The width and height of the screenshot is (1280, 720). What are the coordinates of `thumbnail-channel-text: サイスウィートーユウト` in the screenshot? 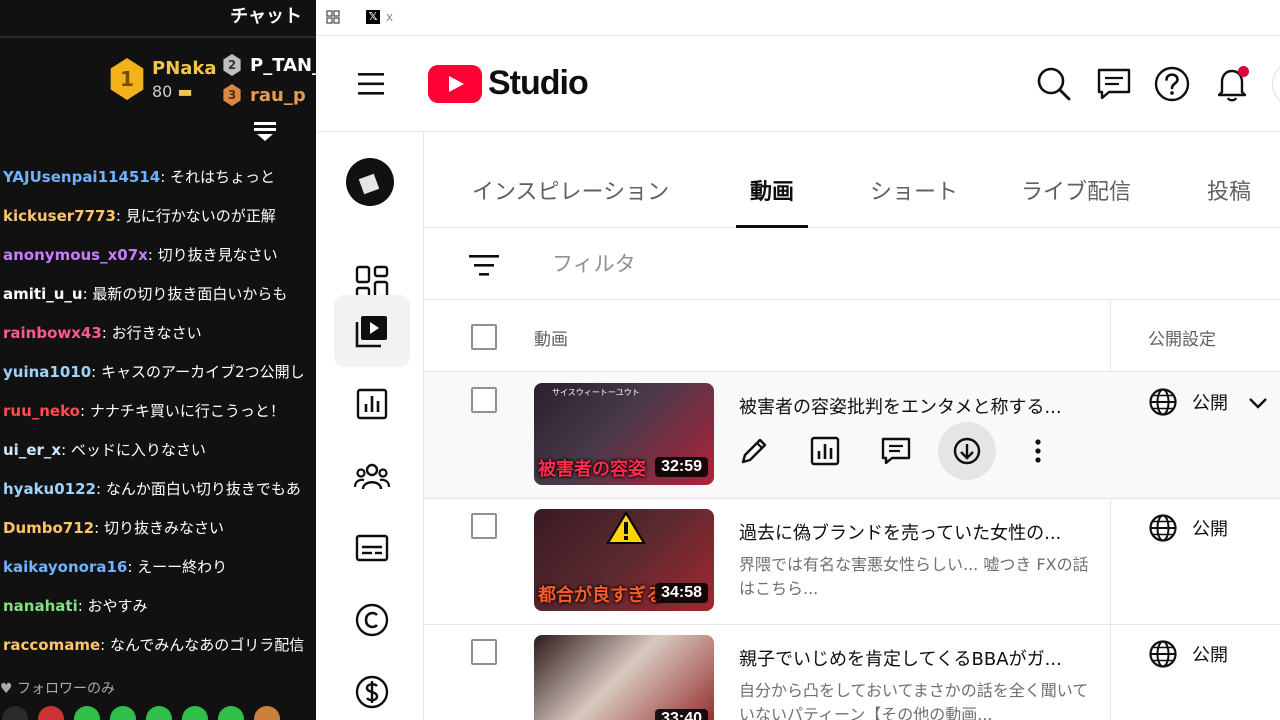 It's located at (596, 392).